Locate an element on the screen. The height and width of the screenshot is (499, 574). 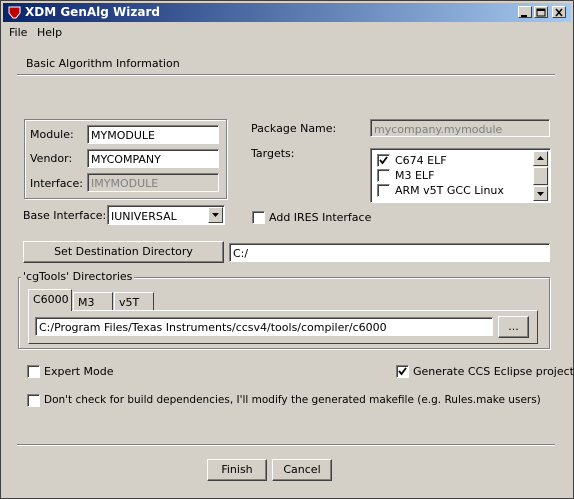
tab-label: v5T is located at coordinates (129, 302).